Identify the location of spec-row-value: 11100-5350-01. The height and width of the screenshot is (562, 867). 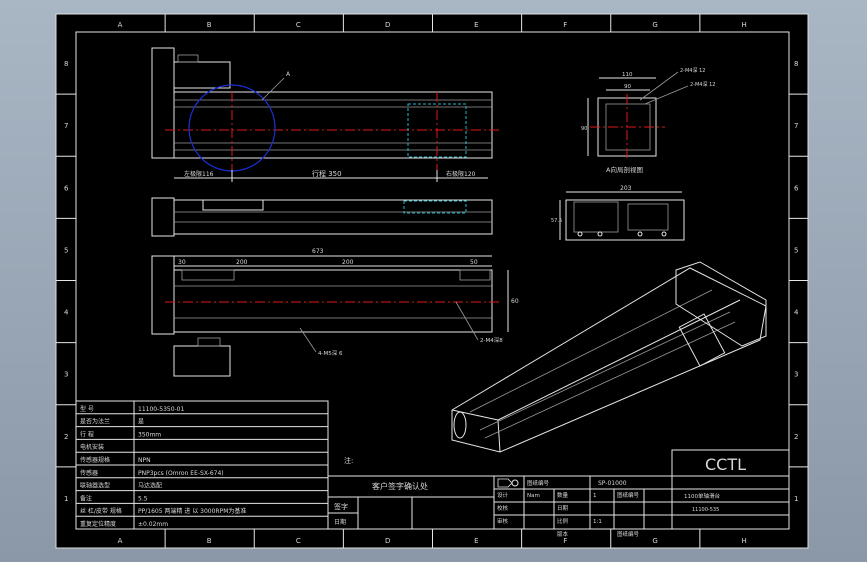
(161, 409).